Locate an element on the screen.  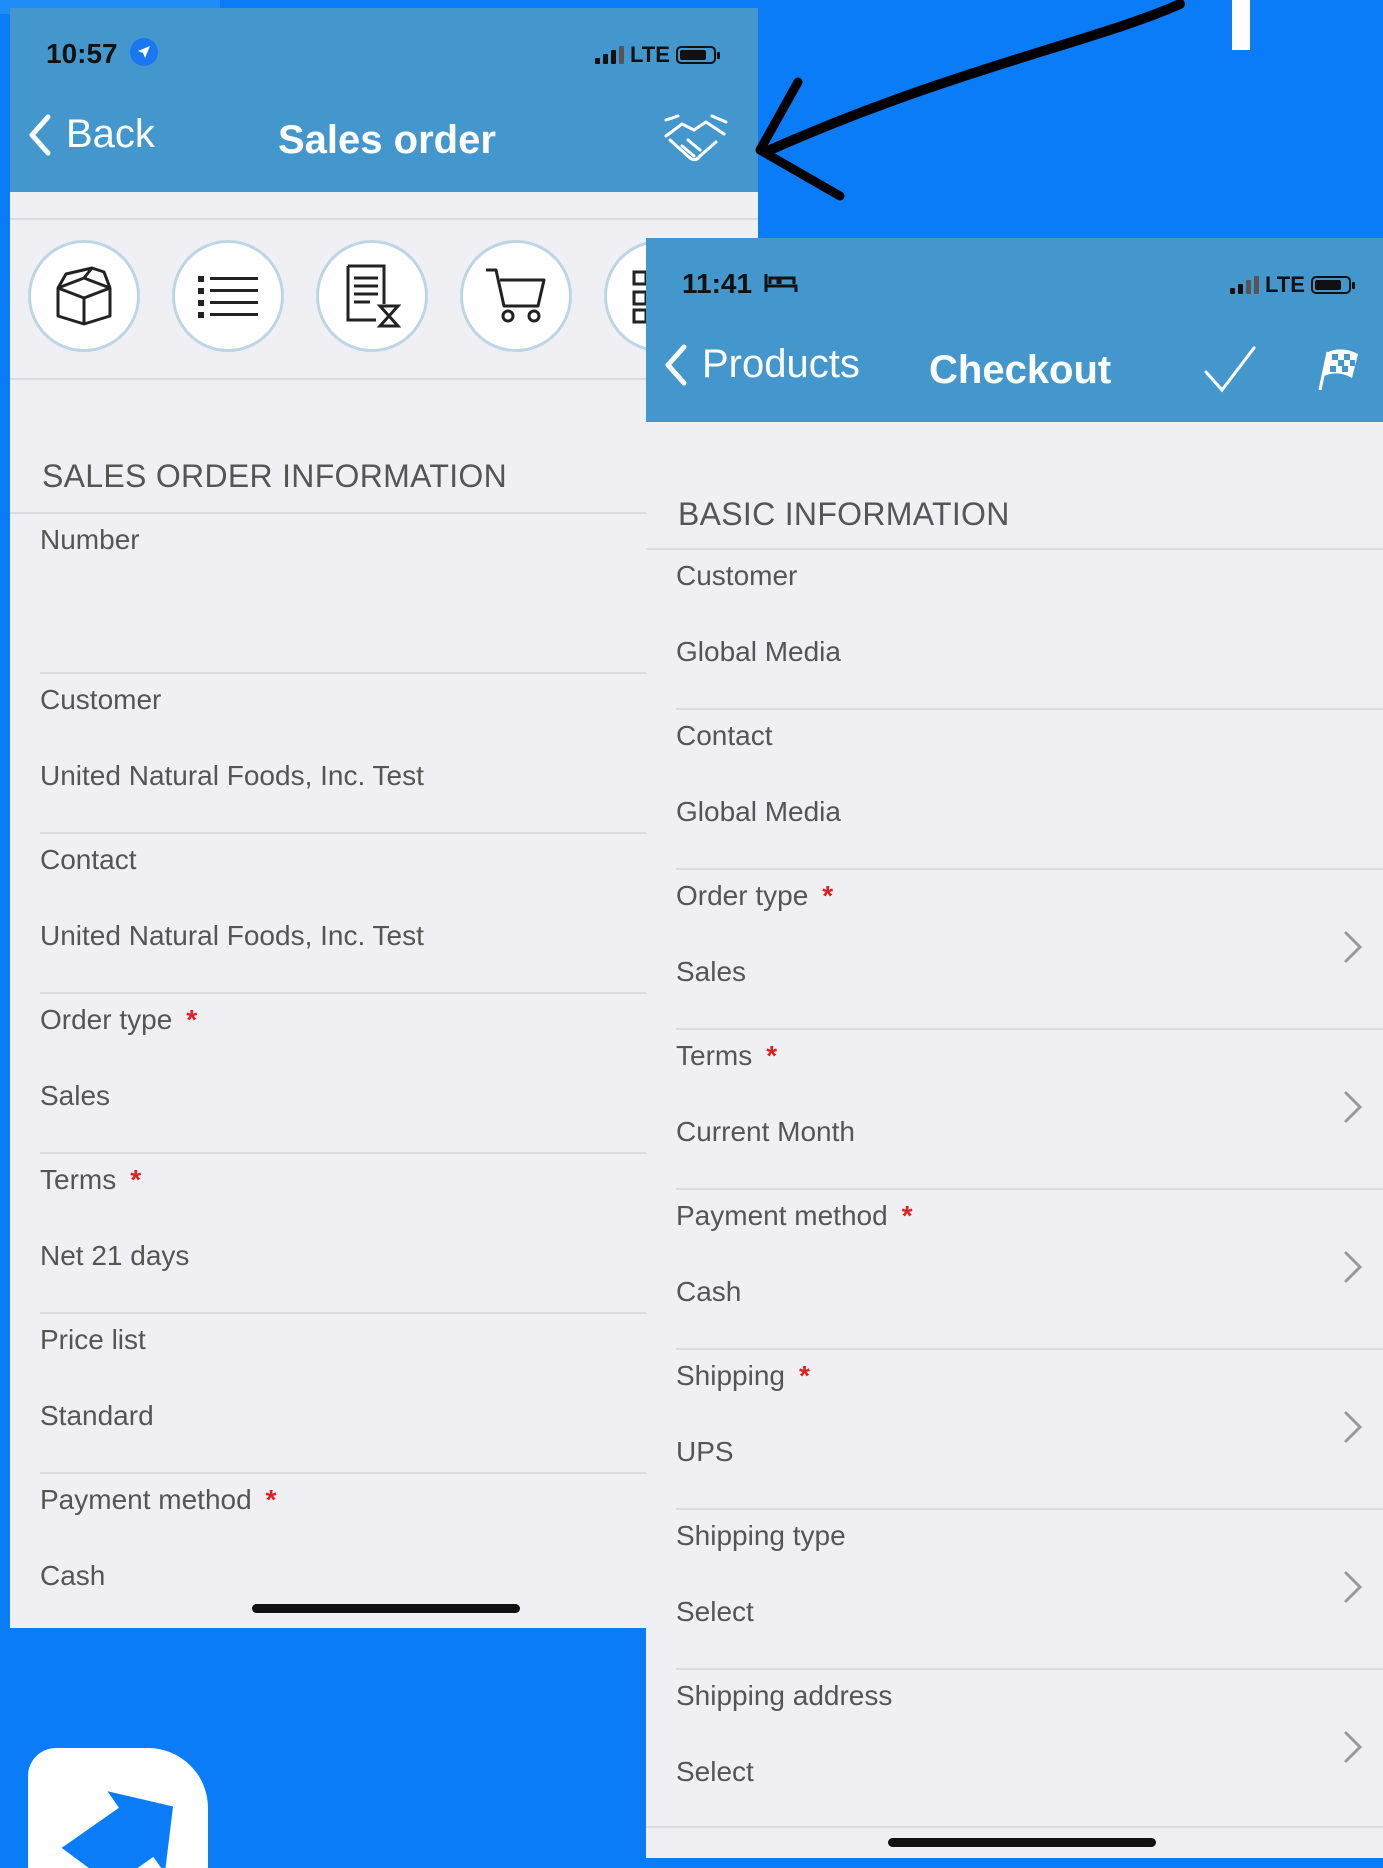
list-icon is located at coordinates (228, 297).